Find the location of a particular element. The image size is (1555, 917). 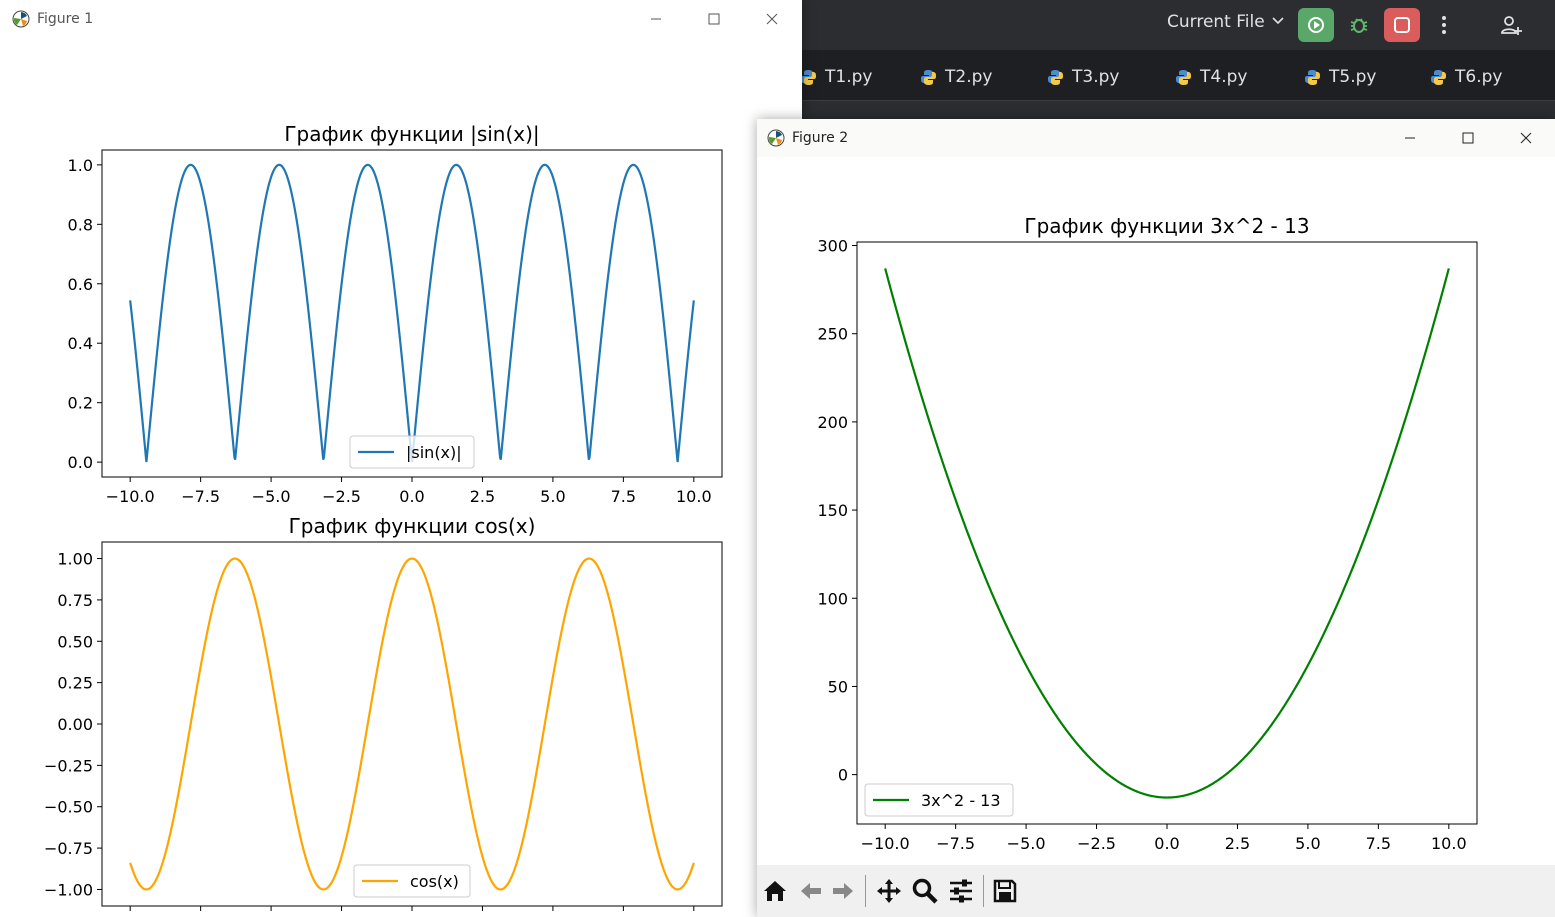

y-tick-label: 200 is located at coordinates (832, 422).